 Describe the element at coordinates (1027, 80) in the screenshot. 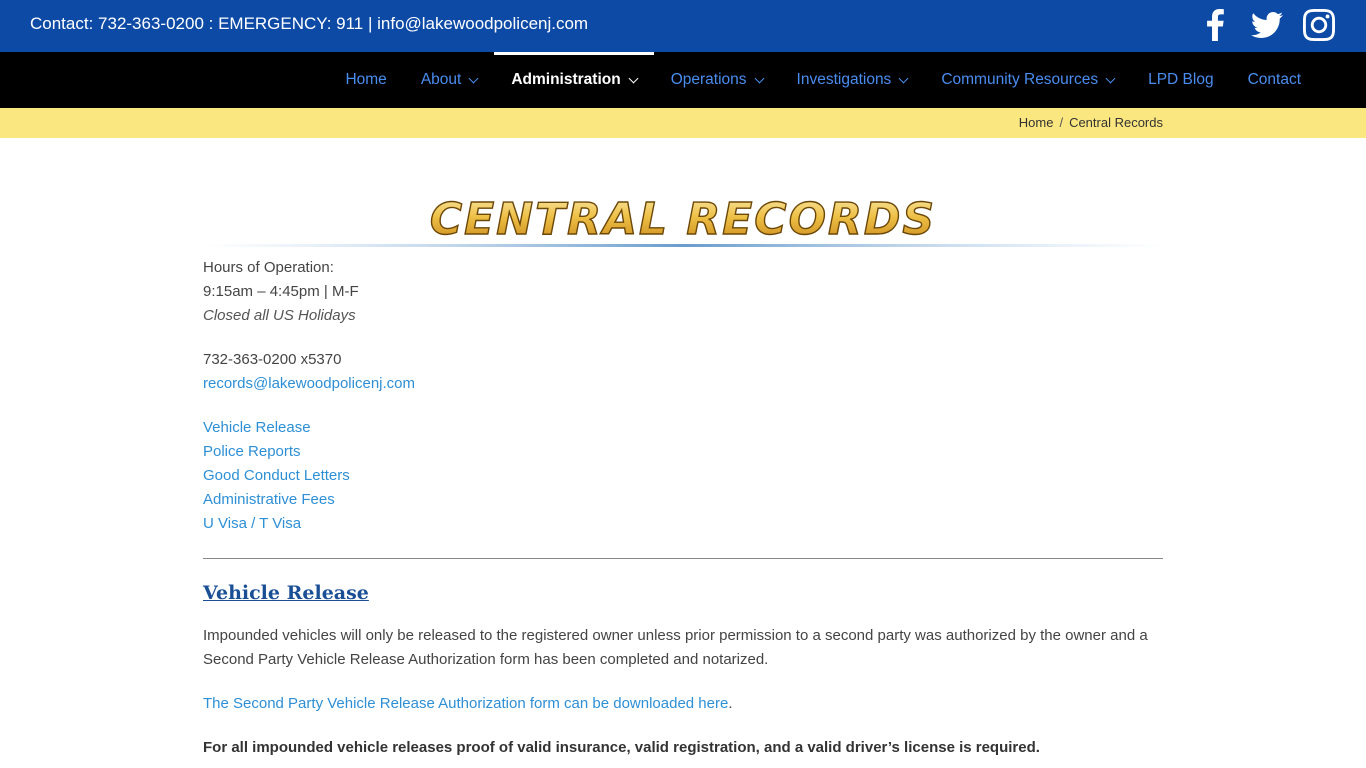

I see `nav-item-community-resources: Community Resources` at that location.